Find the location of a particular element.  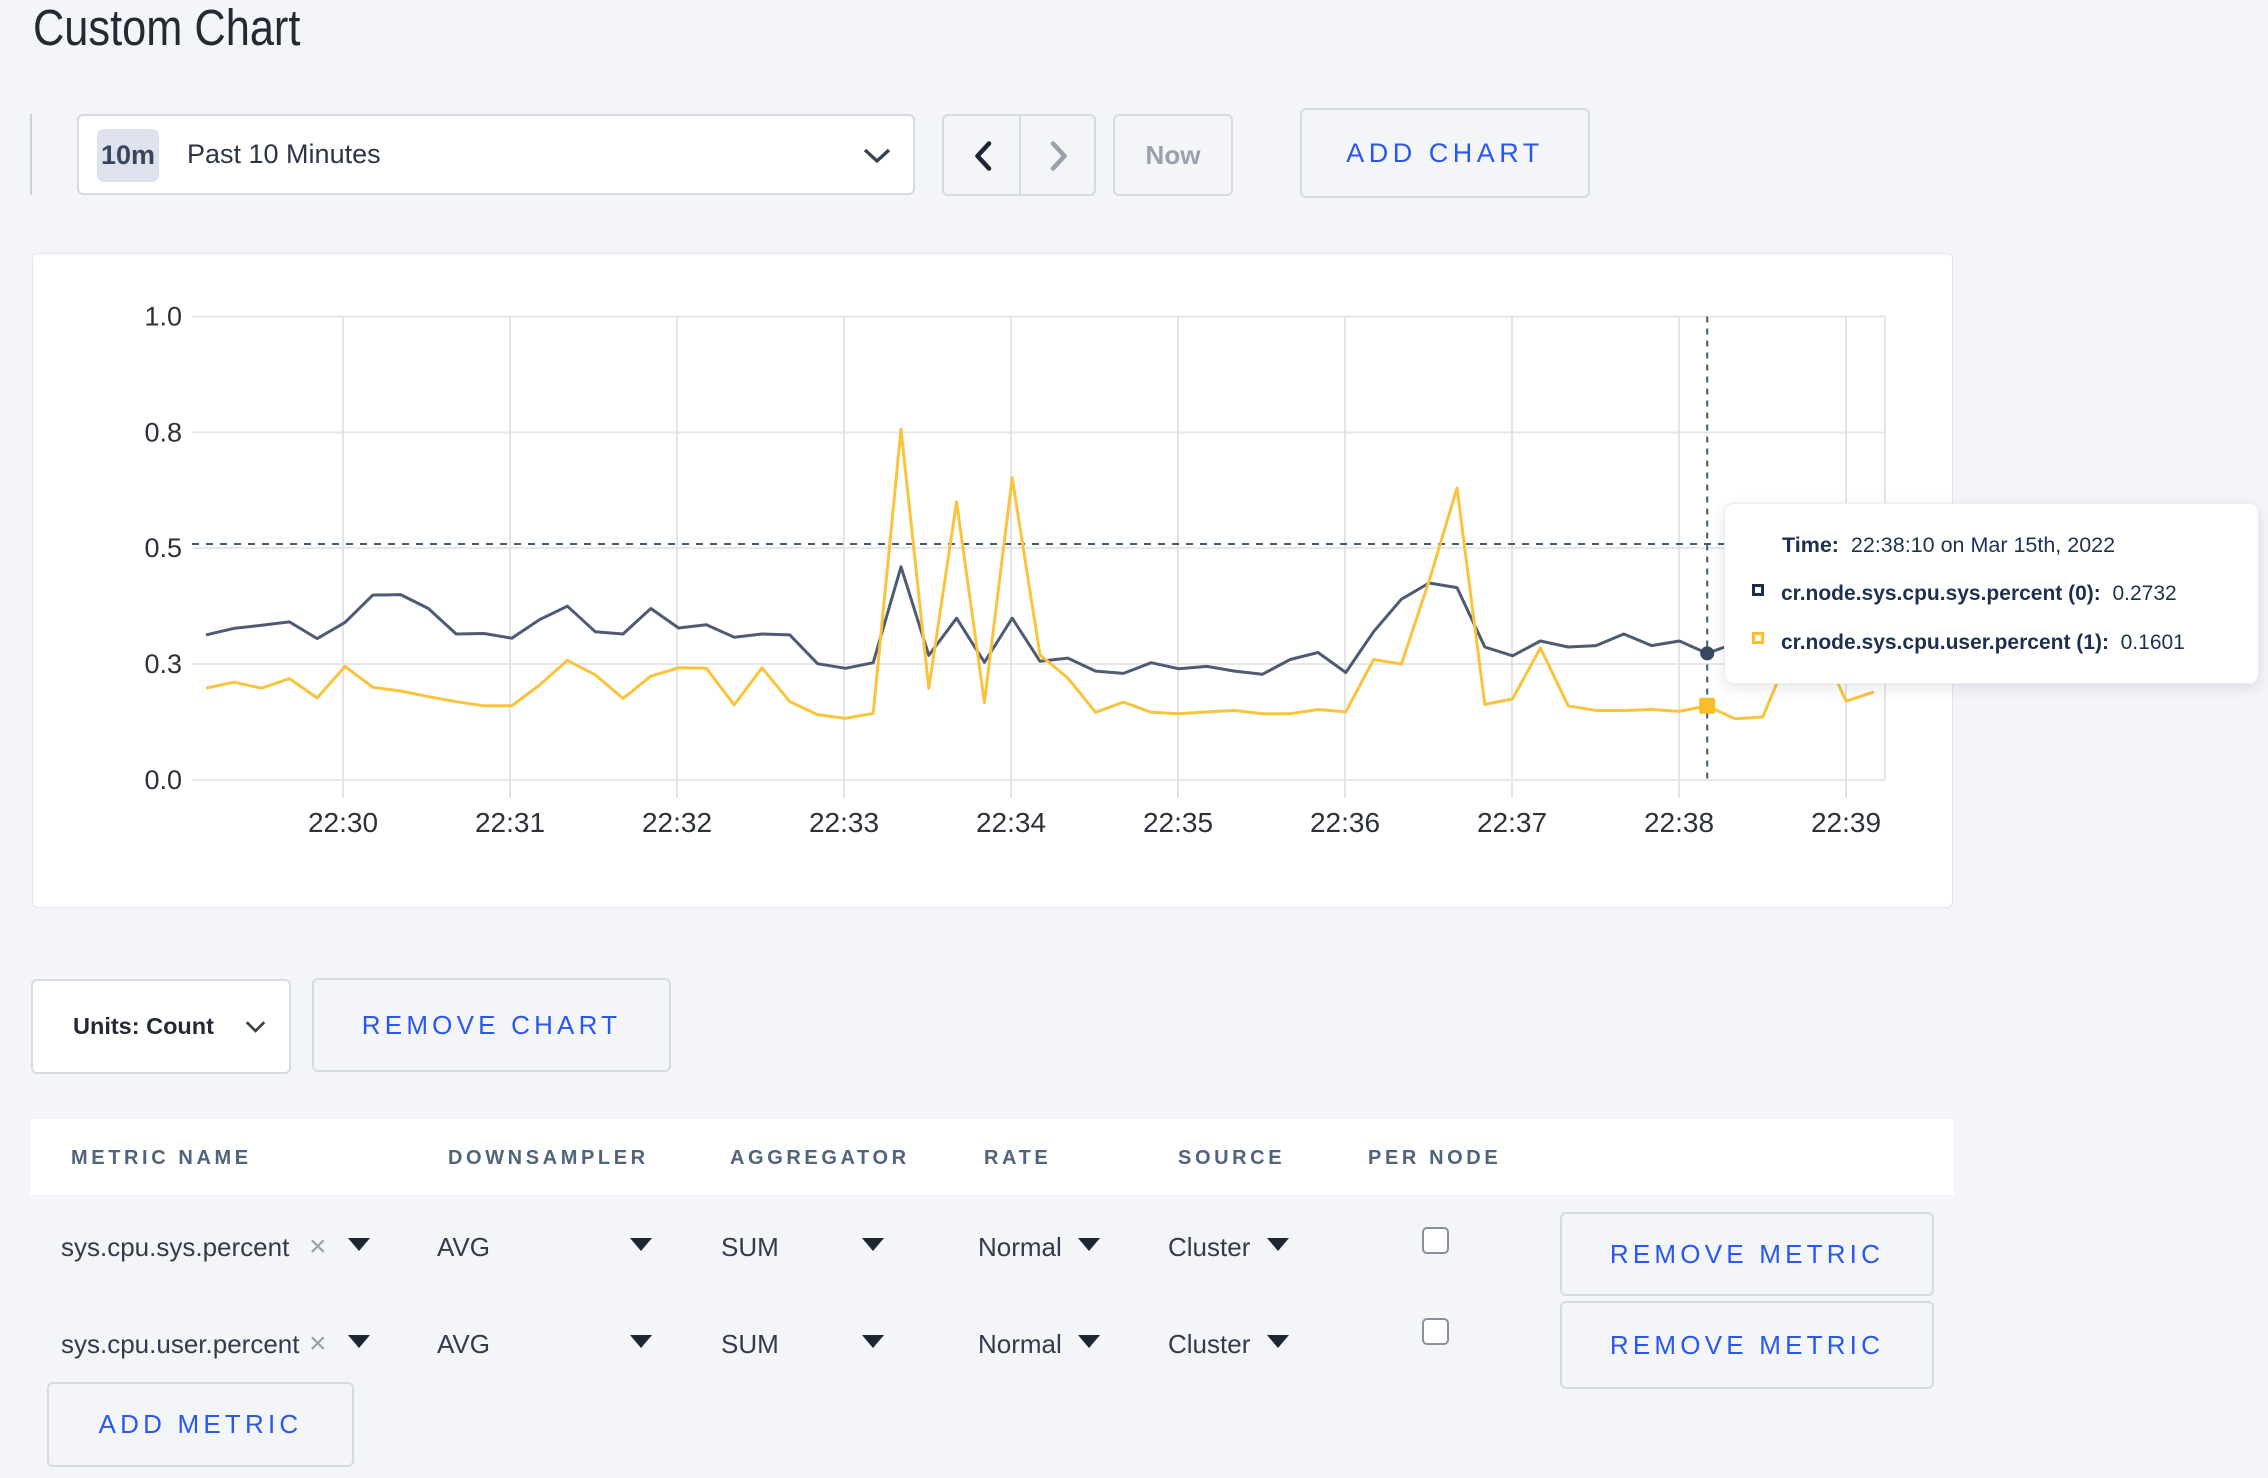

svg-text: 22:36 is located at coordinates (1345, 822).